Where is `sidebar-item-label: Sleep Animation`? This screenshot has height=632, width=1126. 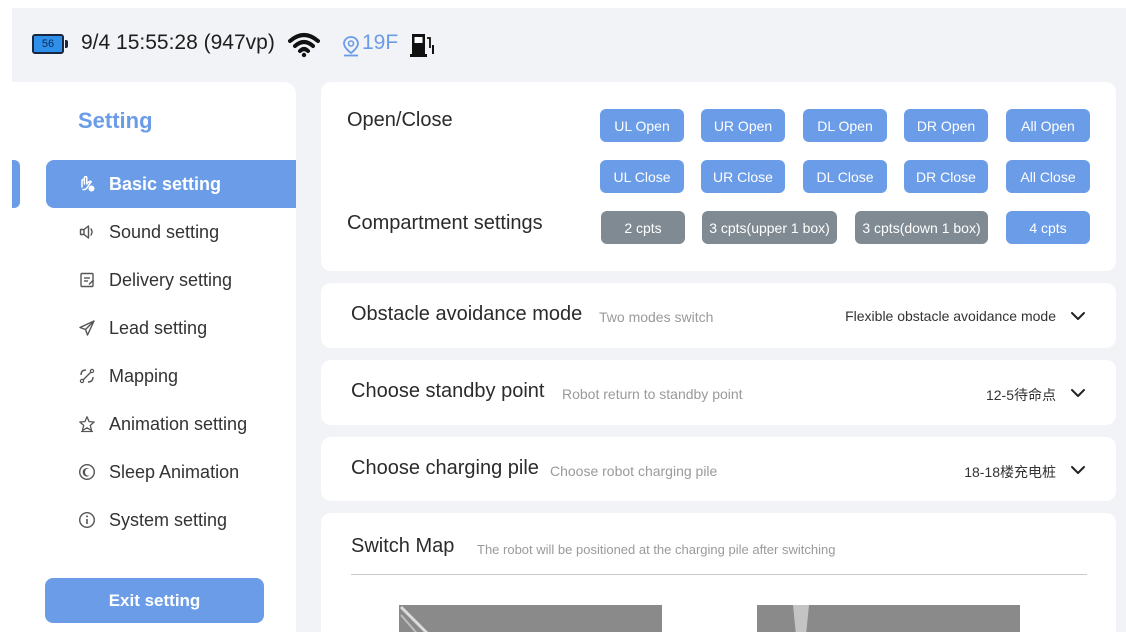 sidebar-item-label: Sleep Animation is located at coordinates (174, 471).